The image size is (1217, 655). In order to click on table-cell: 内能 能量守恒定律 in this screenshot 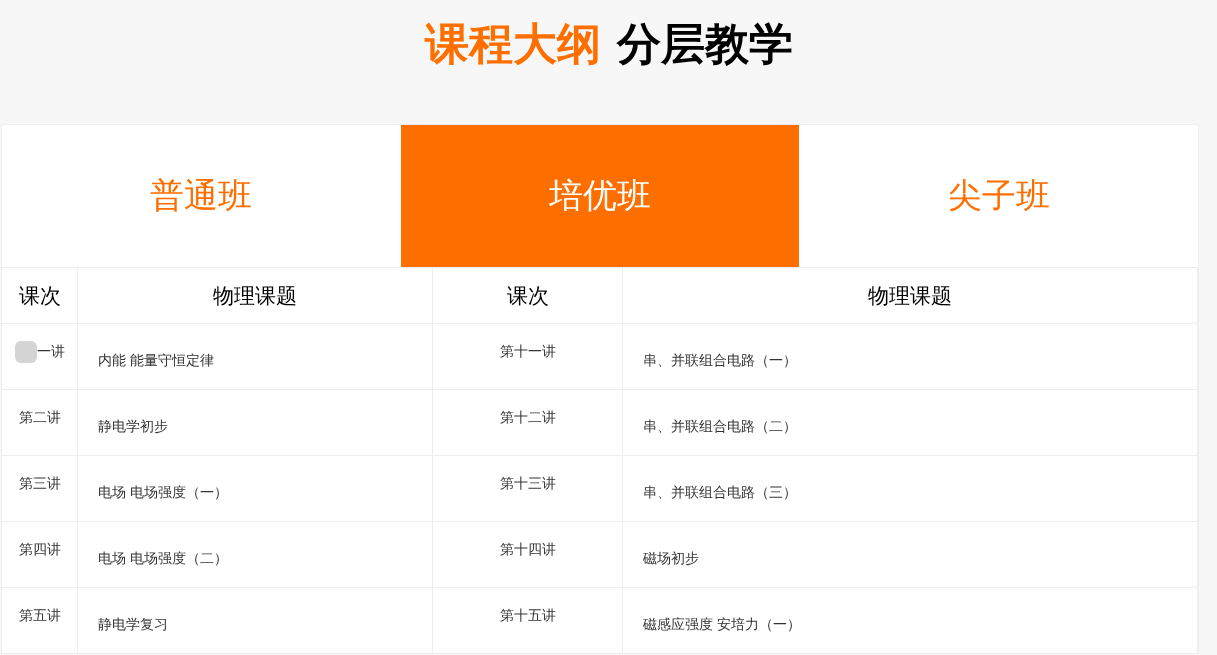, I will do `click(156, 360)`.